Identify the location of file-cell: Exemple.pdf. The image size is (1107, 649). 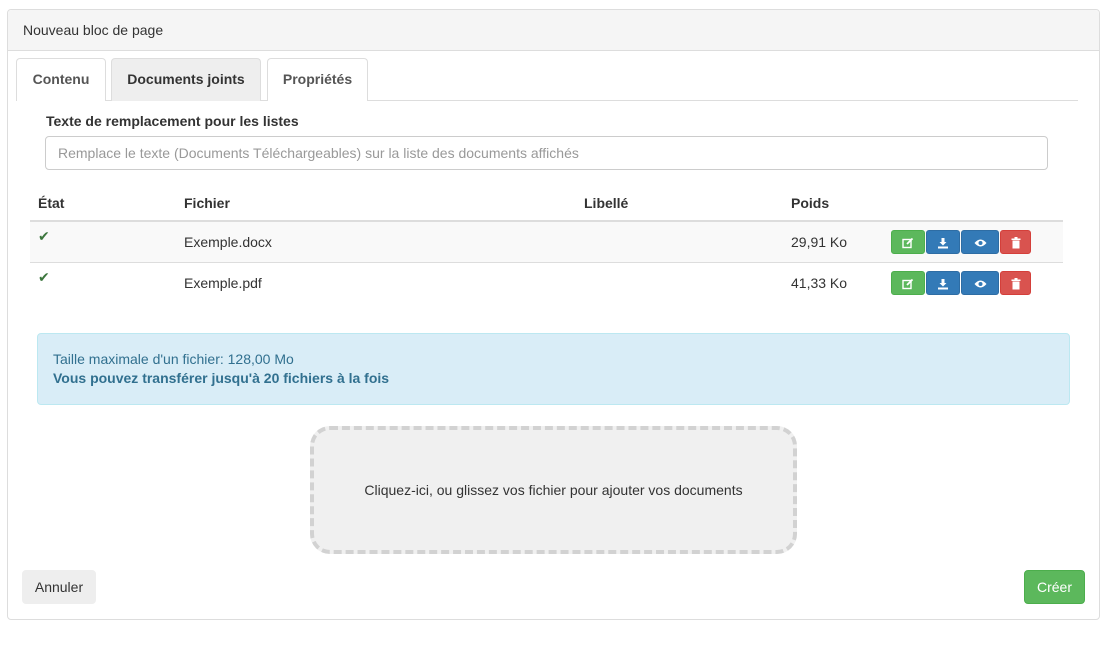
(376, 282).